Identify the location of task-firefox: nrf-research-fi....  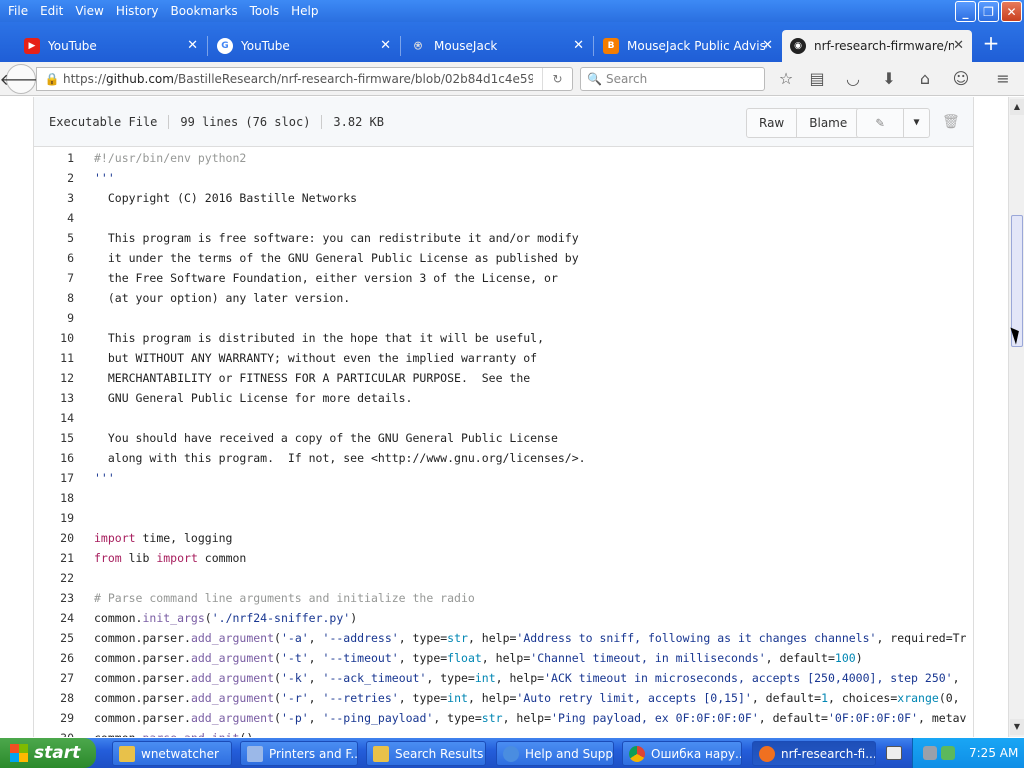
(814, 753).